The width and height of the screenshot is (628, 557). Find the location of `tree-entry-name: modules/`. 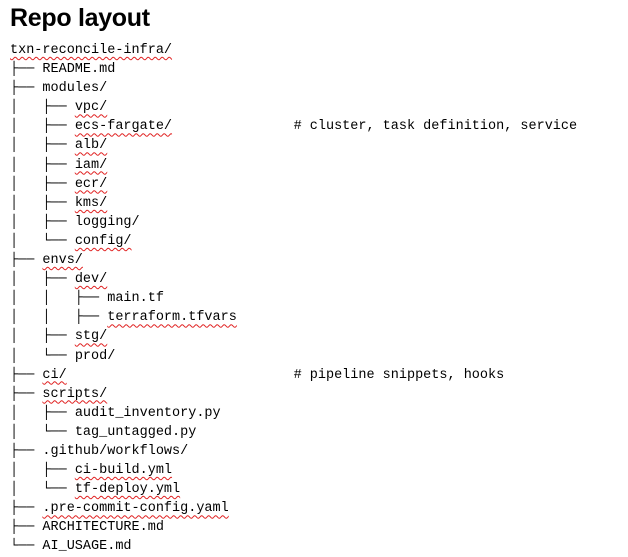

tree-entry-name: modules/ is located at coordinates (75, 89).